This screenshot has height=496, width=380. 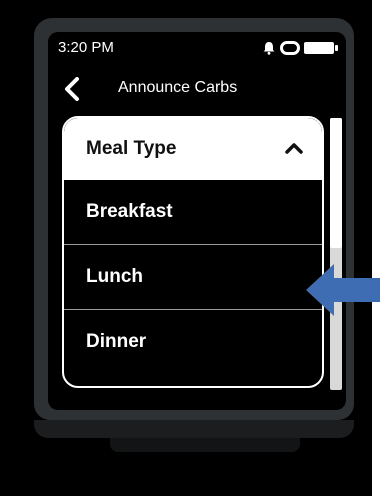 What do you see at coordinates (131, 148) in the screenshot?
I see `dropdown-label: Meal Type` at bounding box center [131, 148].